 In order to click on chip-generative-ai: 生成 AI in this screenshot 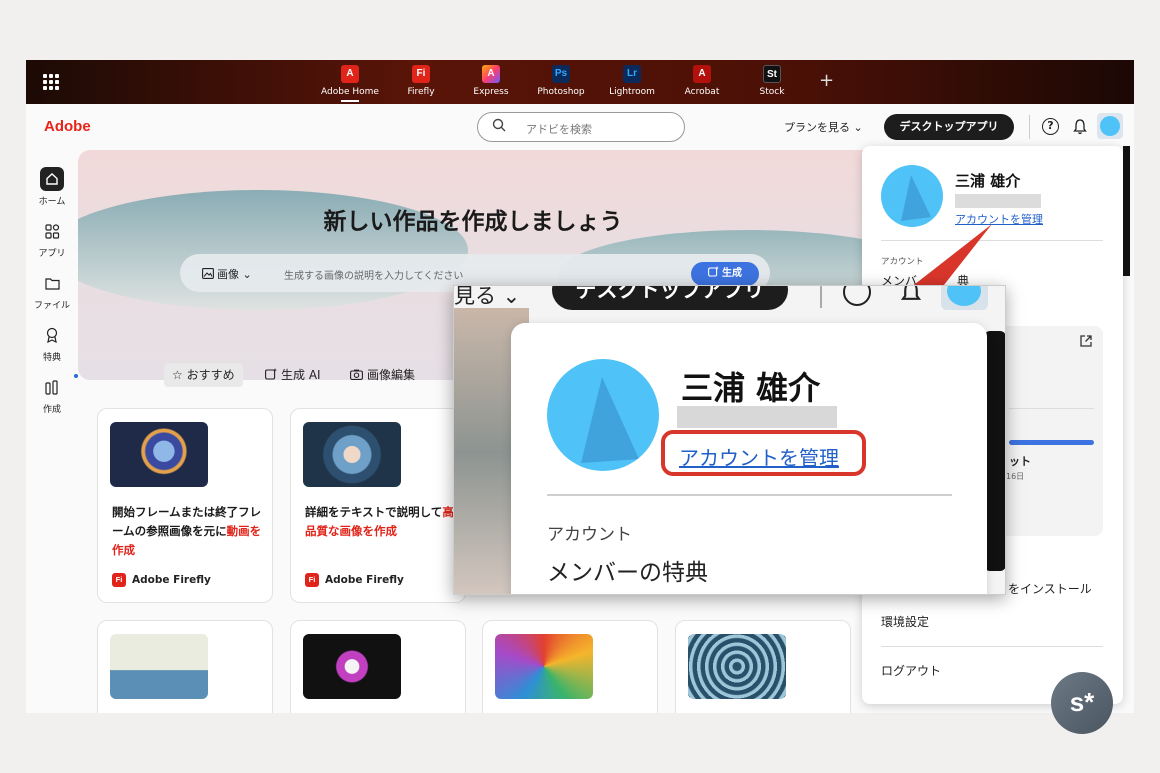, I will do `click(293, 375)`.